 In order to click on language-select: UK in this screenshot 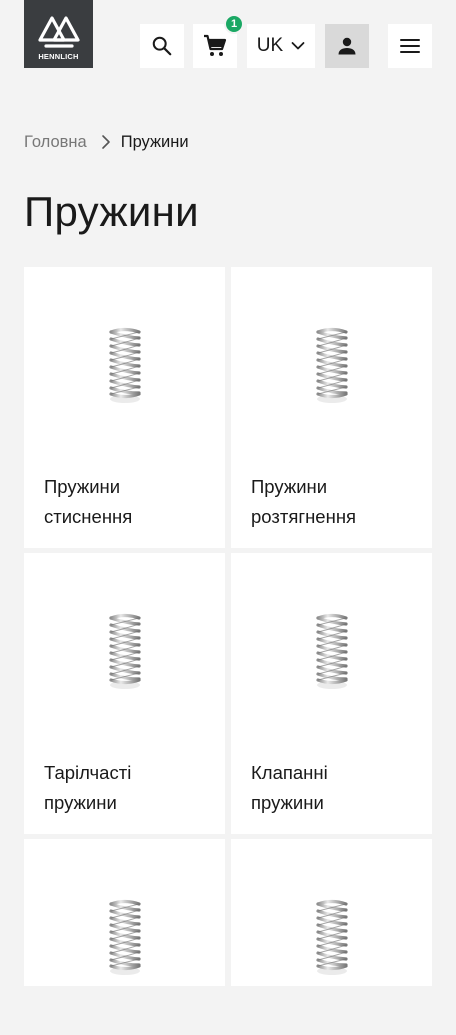, I will do `click(281, 46)`.